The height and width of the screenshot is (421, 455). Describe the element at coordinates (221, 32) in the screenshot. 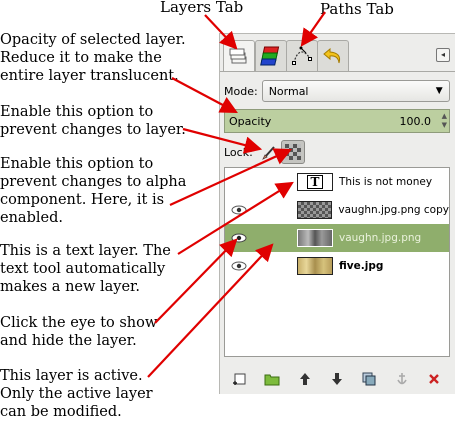

I see `arrow-layers-tab` at that location.